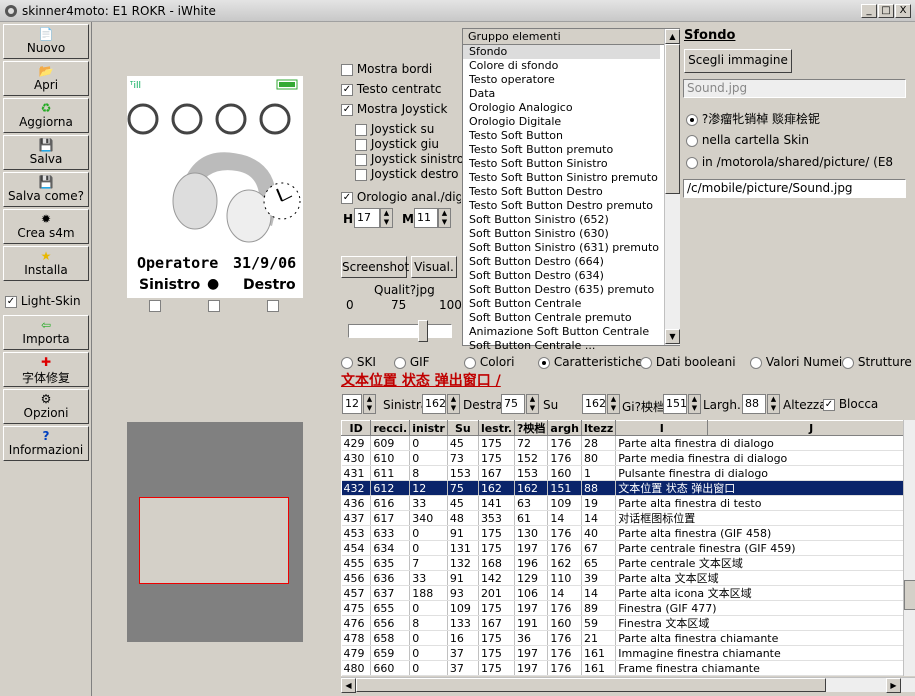 This screenshot has width=915, height=696. What do you see at coordinates (765, 488) in the screenshot?
I see `table-cell: 文本位置 状态 弹出窗口` at bounding box center [765, 488].